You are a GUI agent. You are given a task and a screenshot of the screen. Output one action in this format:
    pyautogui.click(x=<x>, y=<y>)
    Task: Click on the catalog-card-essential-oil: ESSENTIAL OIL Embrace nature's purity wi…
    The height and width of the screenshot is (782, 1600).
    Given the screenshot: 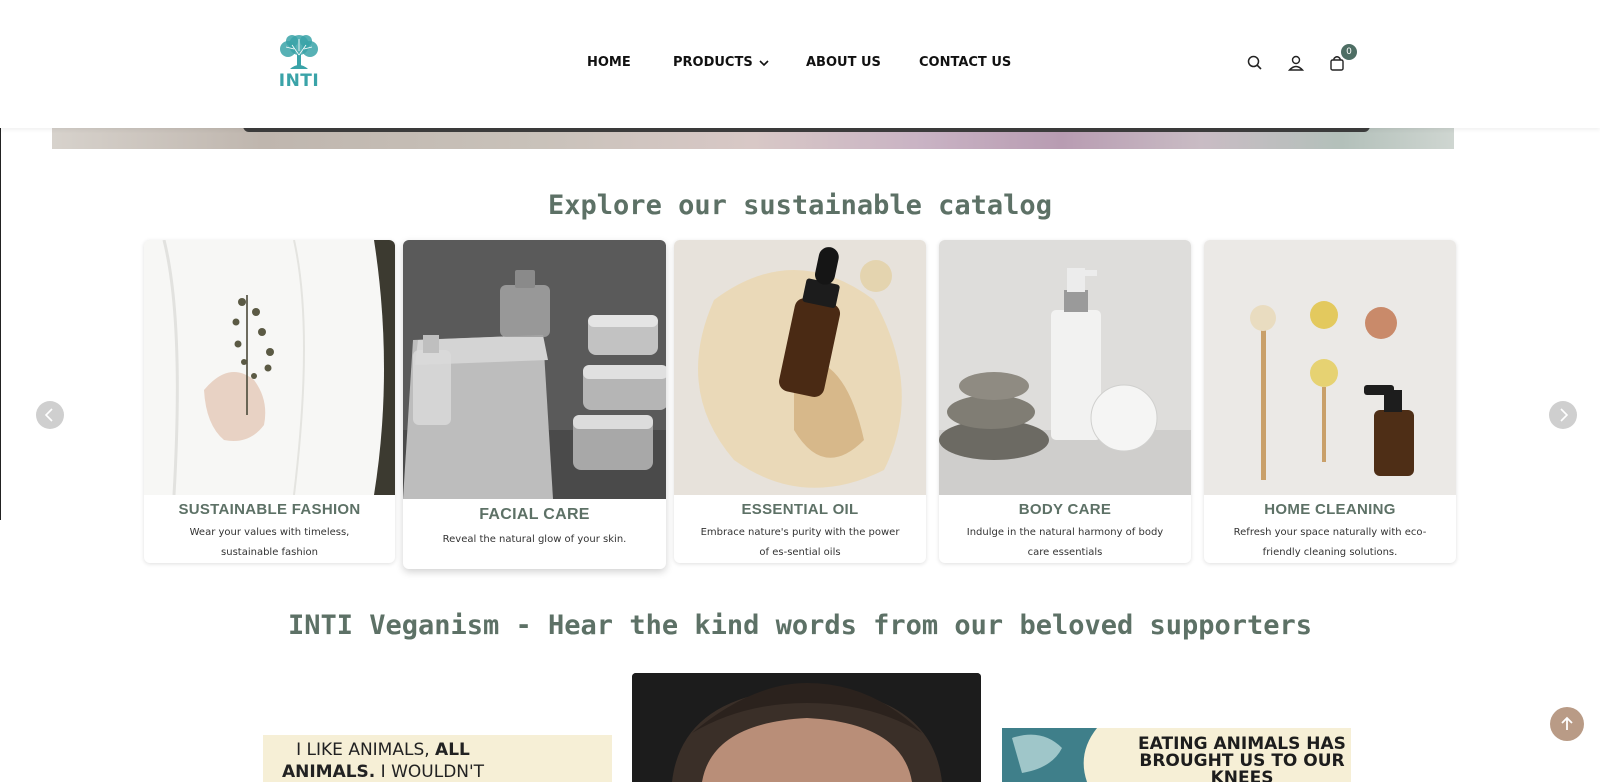 What is the action you would take?
    pyautogui.click(x=800, y=401)
    